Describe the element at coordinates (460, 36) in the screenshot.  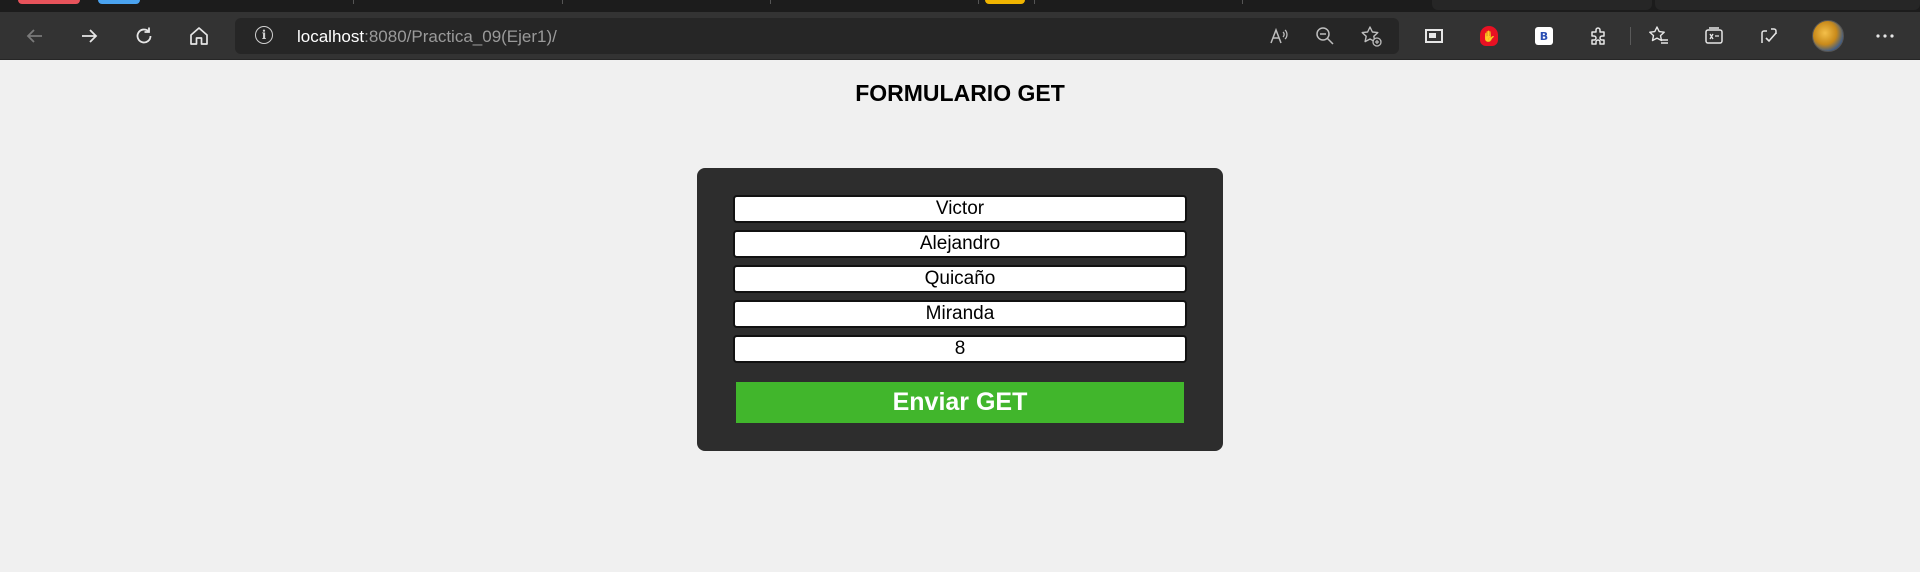
I see `url-path: :8080/Practica_09(Ejer1)/` at that location.